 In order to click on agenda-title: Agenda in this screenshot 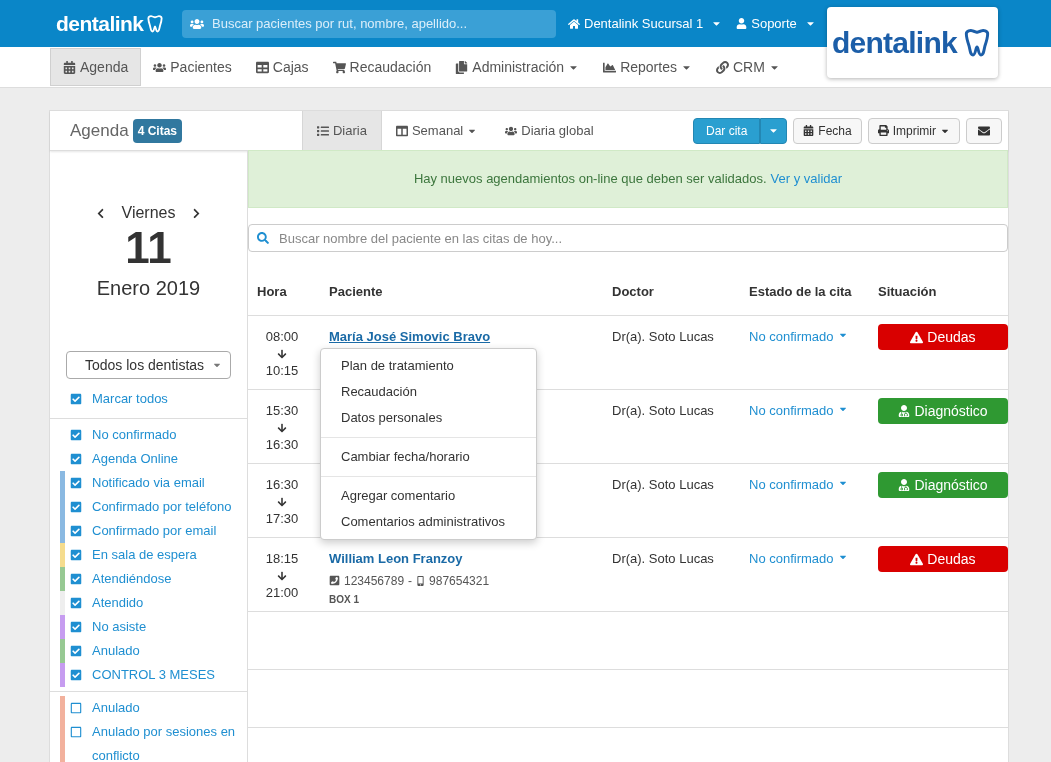, I will do `click(99, 130)`.